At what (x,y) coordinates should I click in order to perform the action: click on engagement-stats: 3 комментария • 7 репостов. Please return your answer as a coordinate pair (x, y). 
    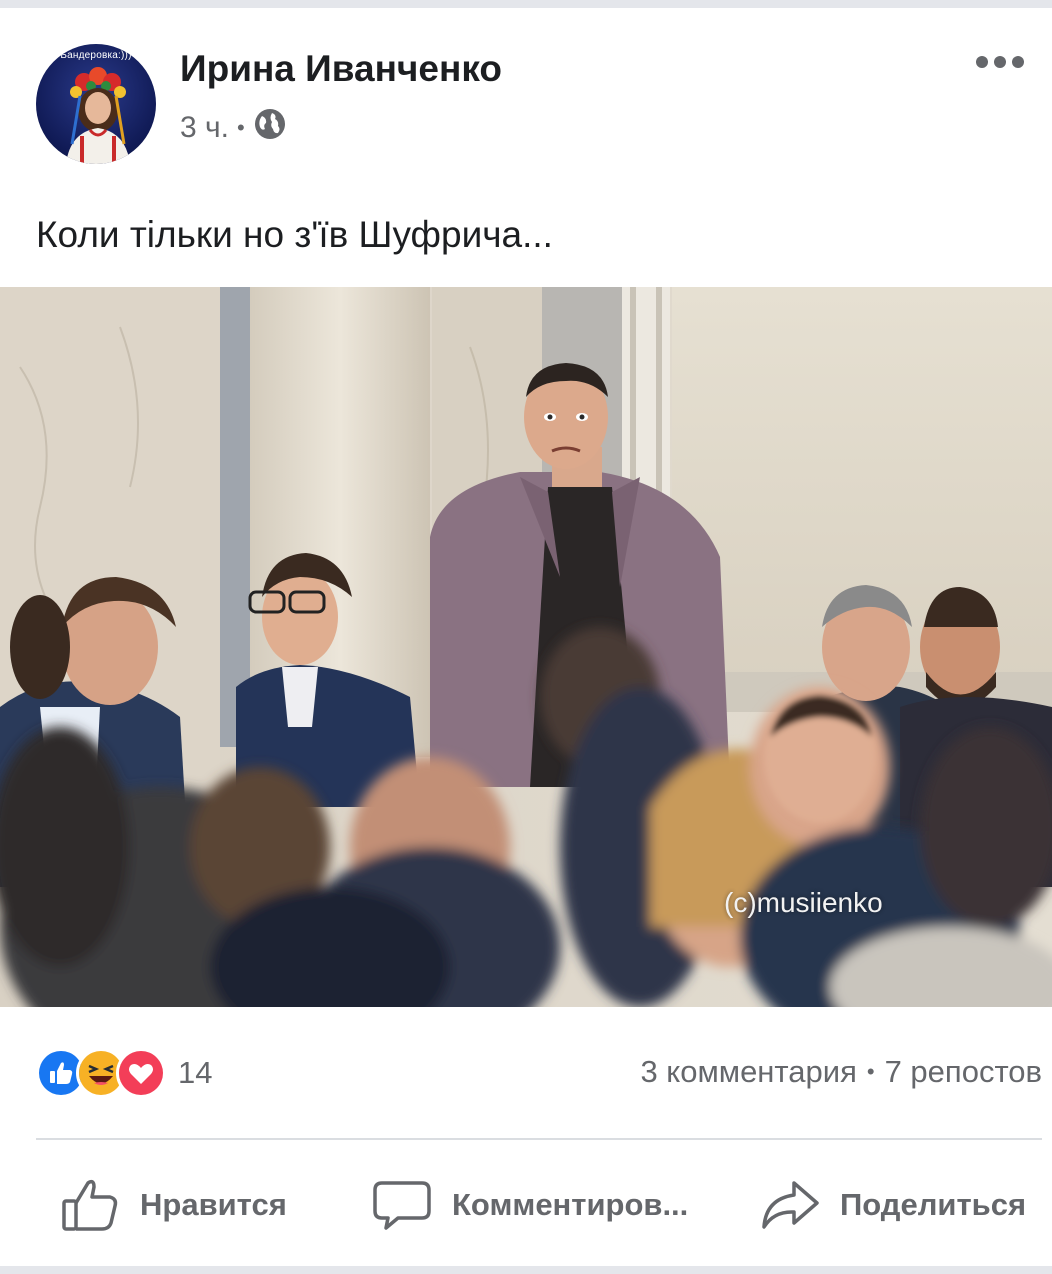
    Looking at the image, I should click on (841, 1072).